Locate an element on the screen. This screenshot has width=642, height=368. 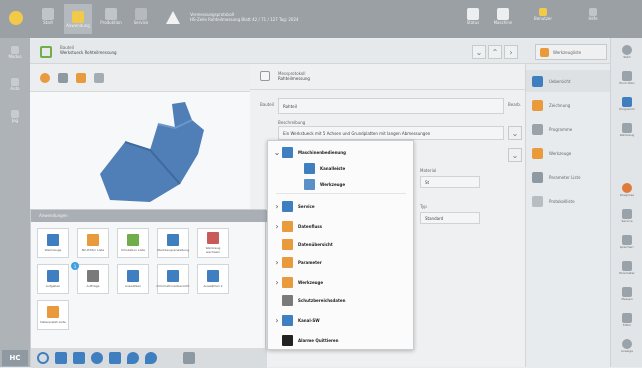
header-right-help: Hilfe is located at coordinates (593, 20).